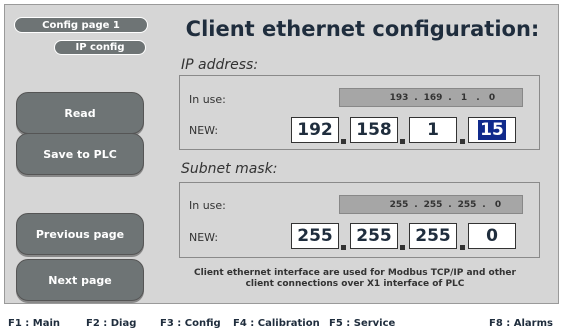 The width and height of the screenshot is (565, 332). What do you see at coordinates (80, 113) in the screenshot?
I see `read-button: Read` at bounding box center [80, 113].